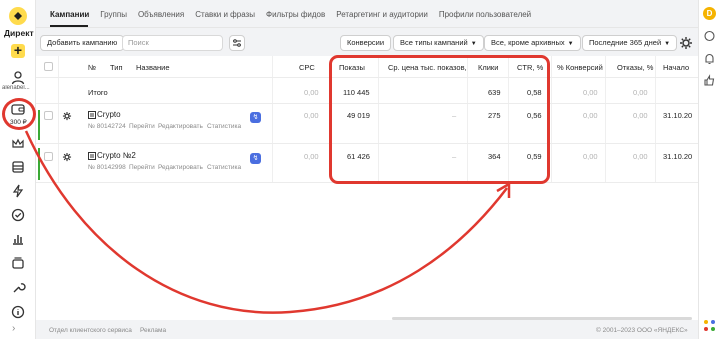  Describe the element at coordinates (109, 114) in the screenshot. I see `campaign-name-link: Crypto` at that location.